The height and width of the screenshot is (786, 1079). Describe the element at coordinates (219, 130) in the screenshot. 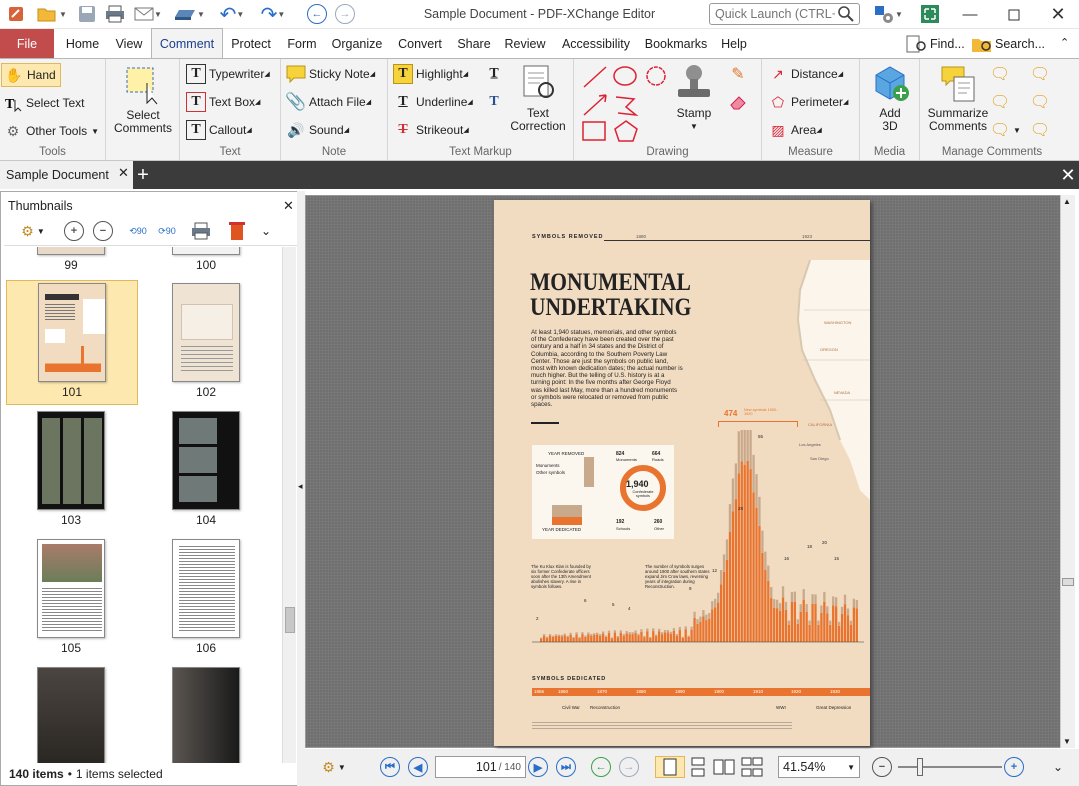

I see `callout-button: T Callout ◢` at that location.